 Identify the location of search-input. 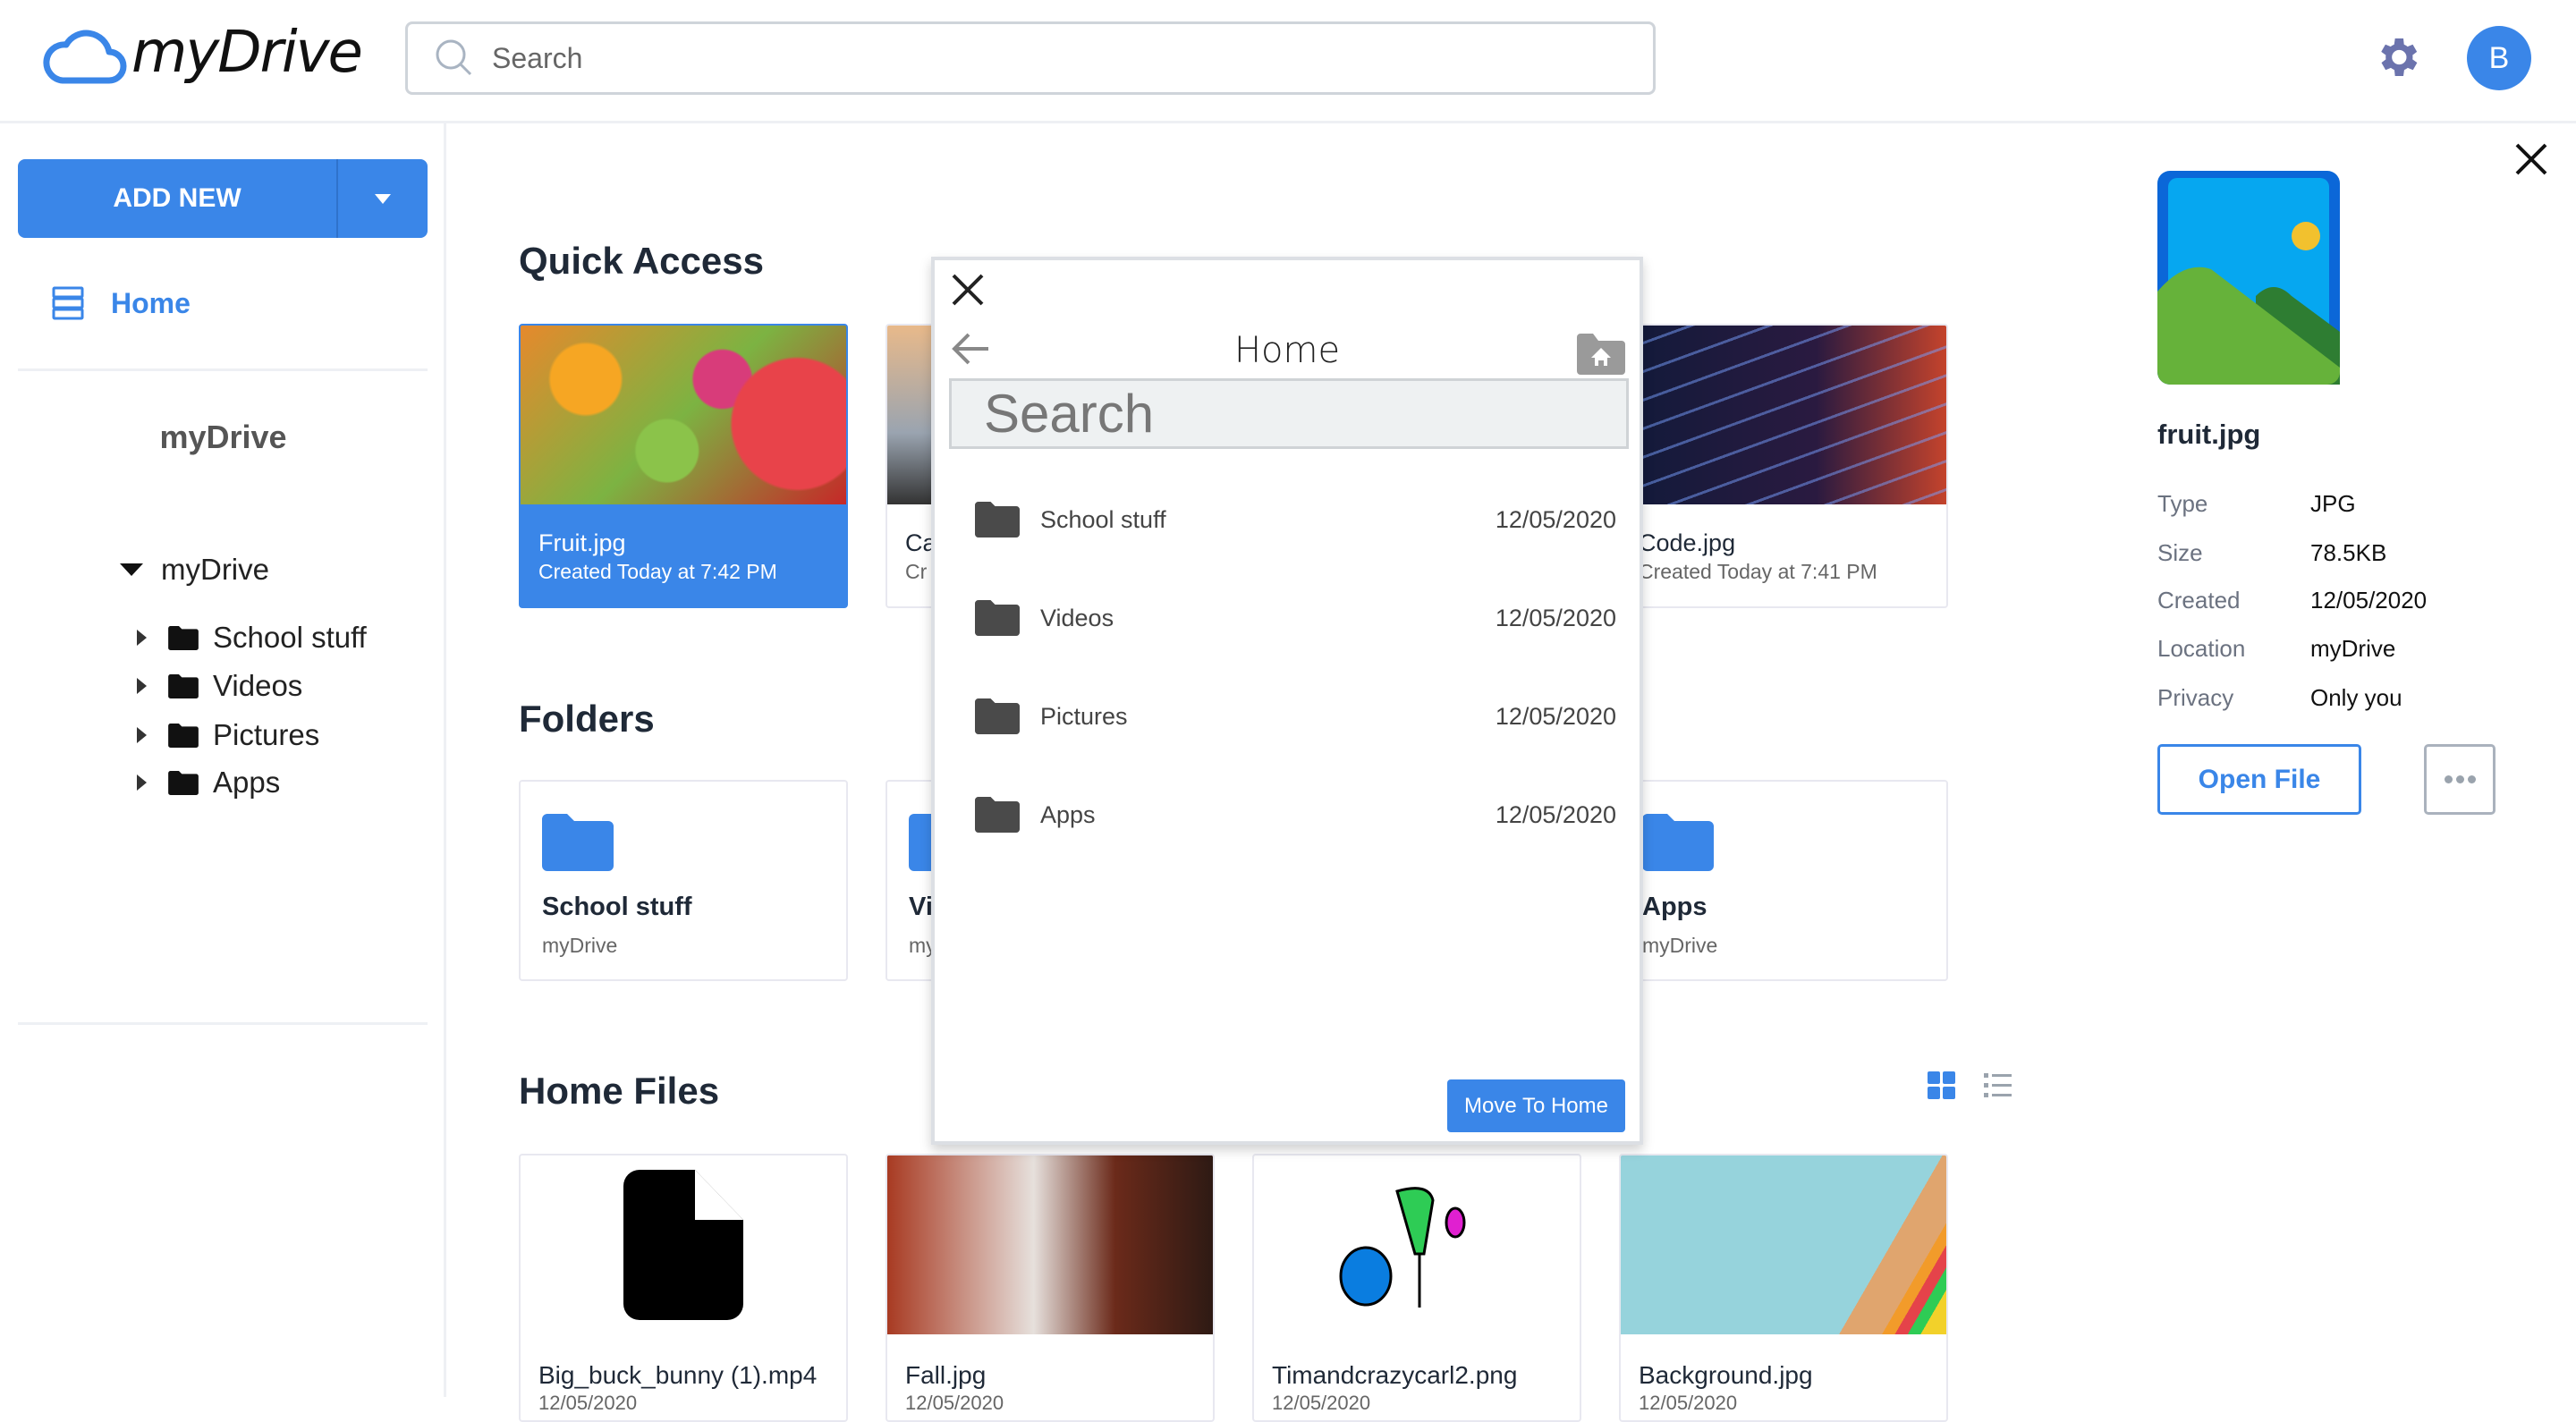
(1028, 58).